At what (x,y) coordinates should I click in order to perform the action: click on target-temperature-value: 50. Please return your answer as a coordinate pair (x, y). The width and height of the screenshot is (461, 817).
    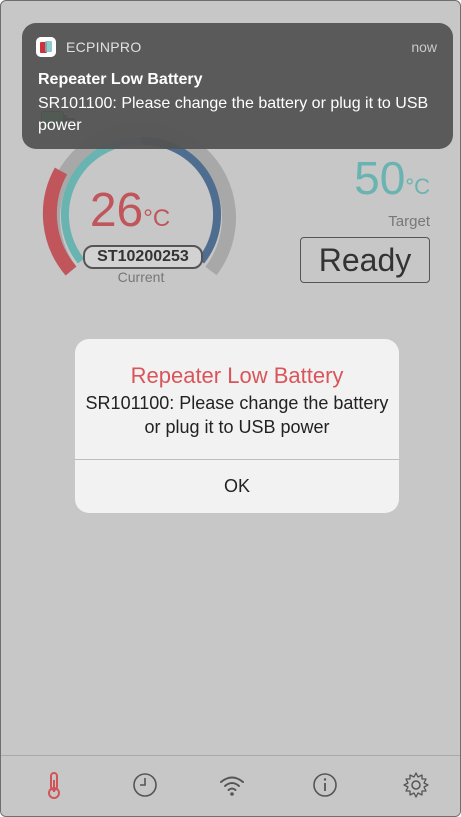
    Looking at the image, I should click on (380, 178).